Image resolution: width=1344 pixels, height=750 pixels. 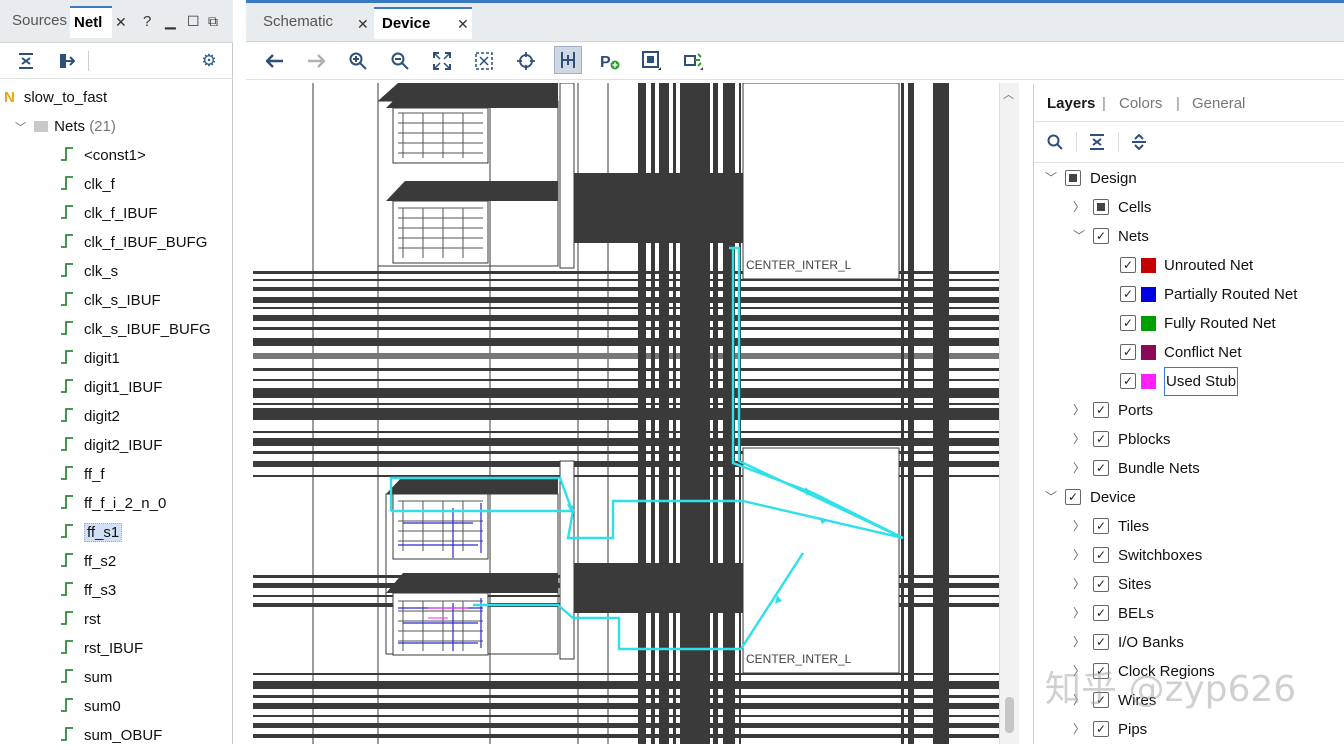 I want to click on tab-layers: Layers, so click(x=1071, y=103).